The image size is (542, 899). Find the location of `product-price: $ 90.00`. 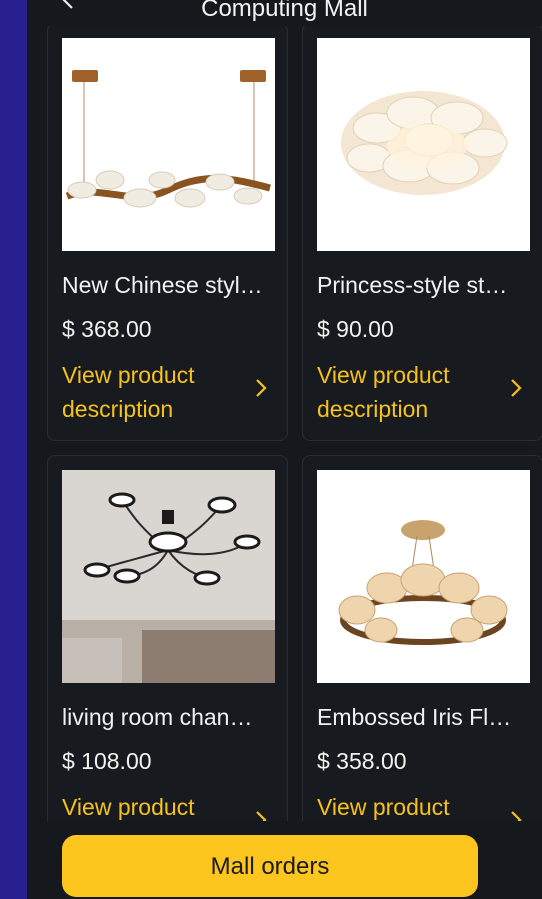

product-price: $ 90.00 is located at coordinates (355, 329).